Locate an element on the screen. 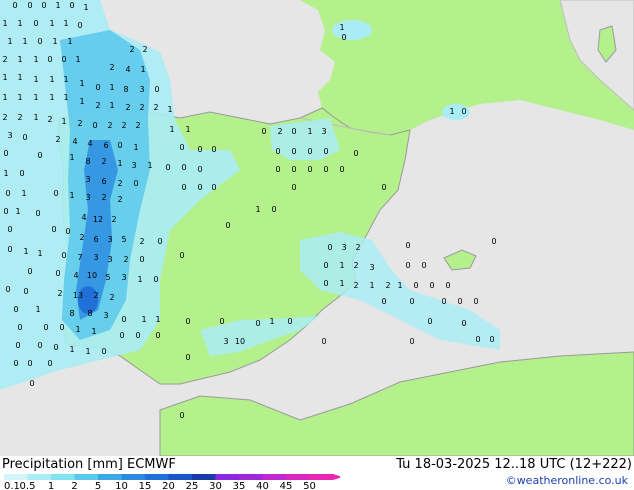  credit-link: ©weatheronline.co.uk is located at coordinates (567, 480).